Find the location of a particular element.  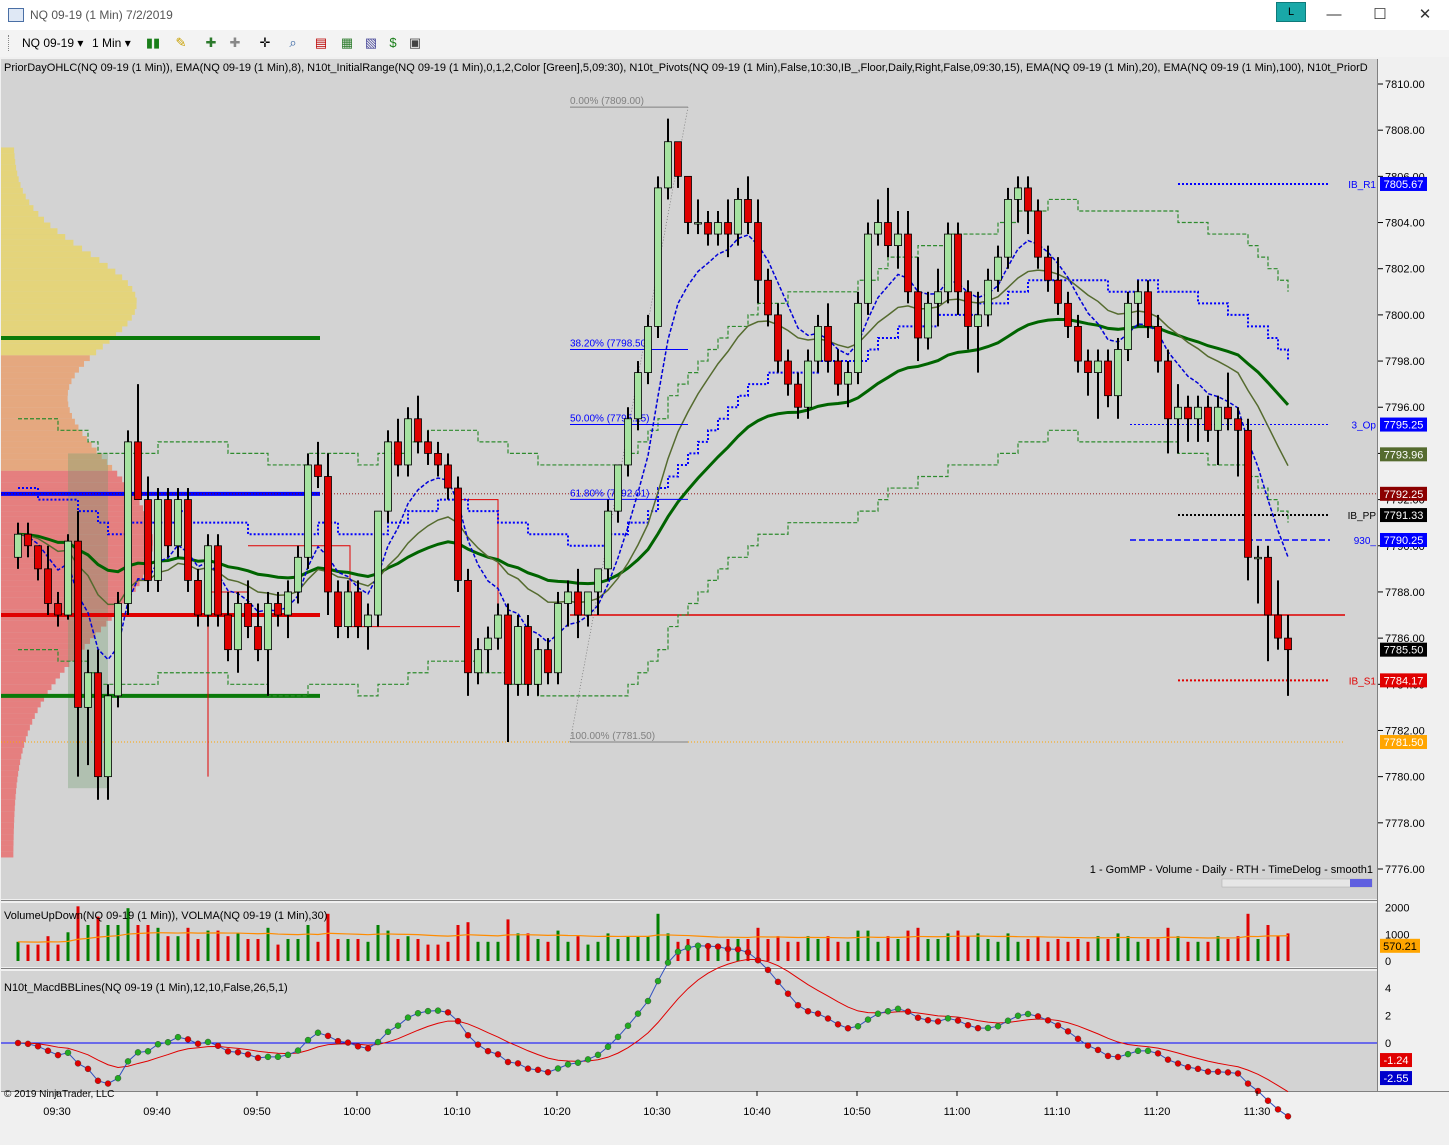

order-icon: ▤ is located at coordinates (321, 43).